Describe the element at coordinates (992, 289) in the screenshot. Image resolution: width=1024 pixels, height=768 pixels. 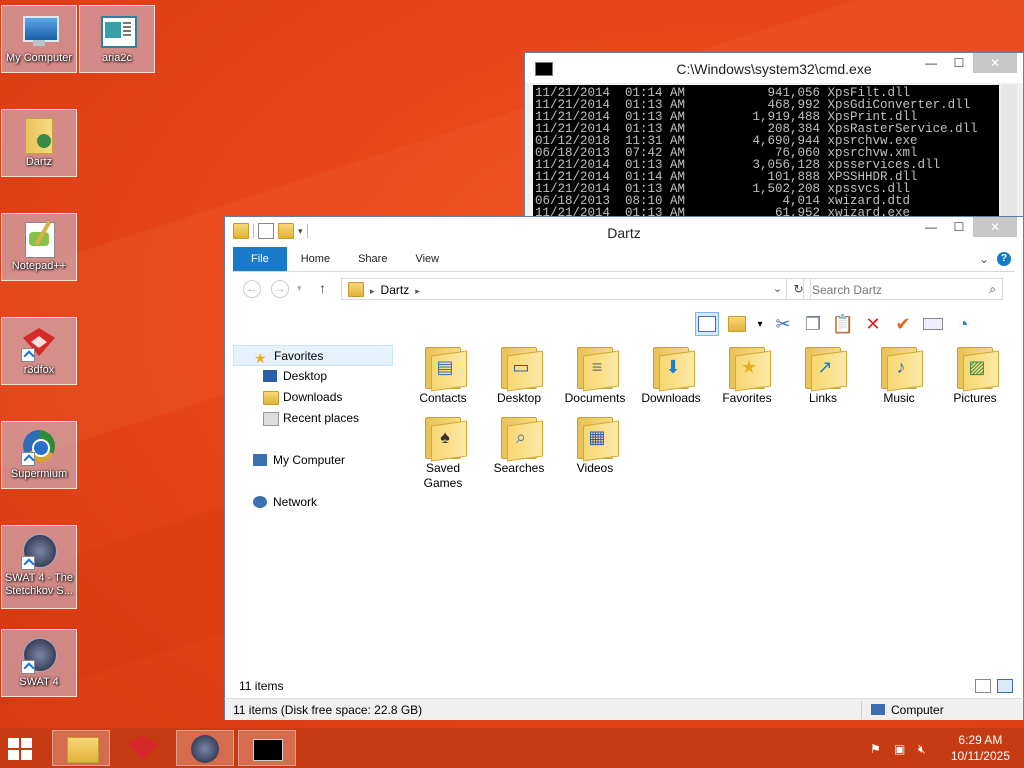
I see `search-icon: ⌕` at that location.